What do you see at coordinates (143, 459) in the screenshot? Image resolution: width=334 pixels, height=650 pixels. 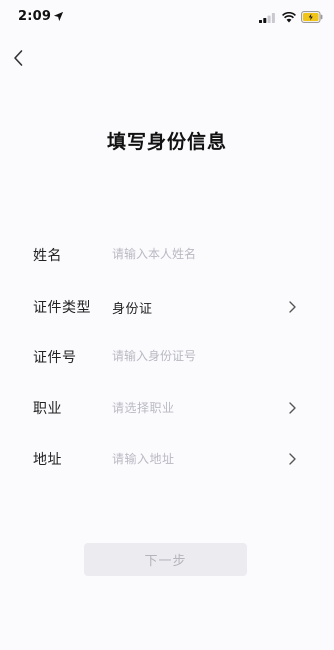 I see `address-placeholder: 请输入地址` at bounding box center [143, 459].